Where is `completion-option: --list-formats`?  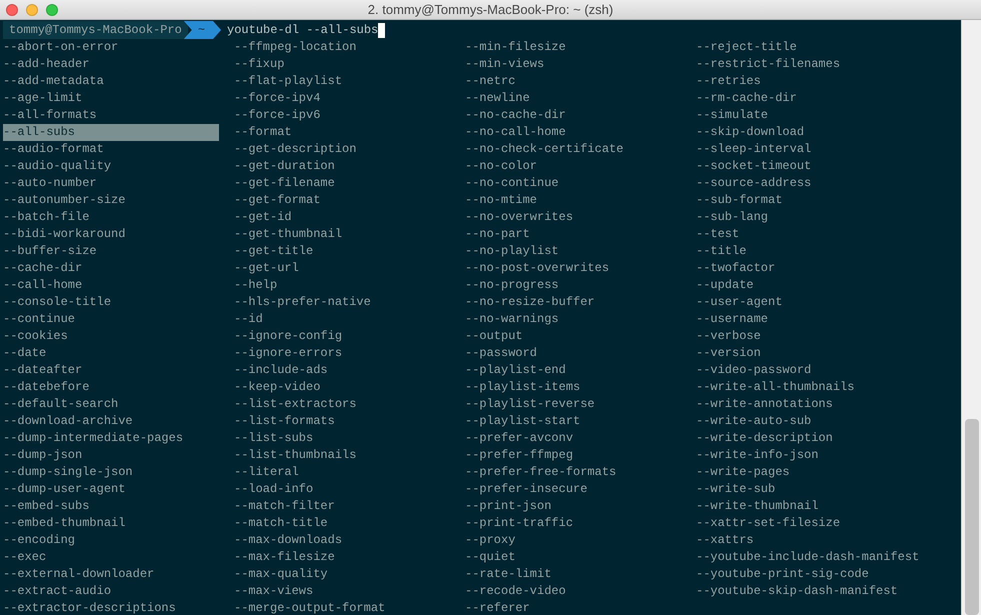 completion-option: --list-formats is located at coordinates (342, 421).